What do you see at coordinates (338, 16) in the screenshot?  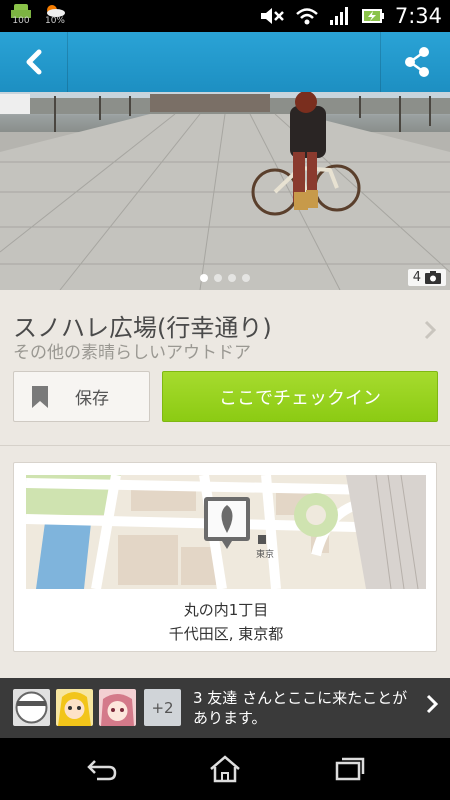 I see `signal-icon` at bounding box center [338, 16].